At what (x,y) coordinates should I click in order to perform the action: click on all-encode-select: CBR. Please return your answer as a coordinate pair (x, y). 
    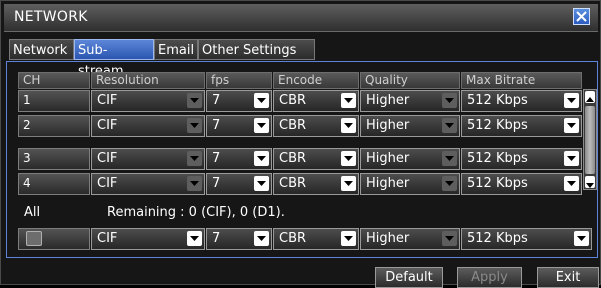
    Looking at the image, I should click on (316, 239).